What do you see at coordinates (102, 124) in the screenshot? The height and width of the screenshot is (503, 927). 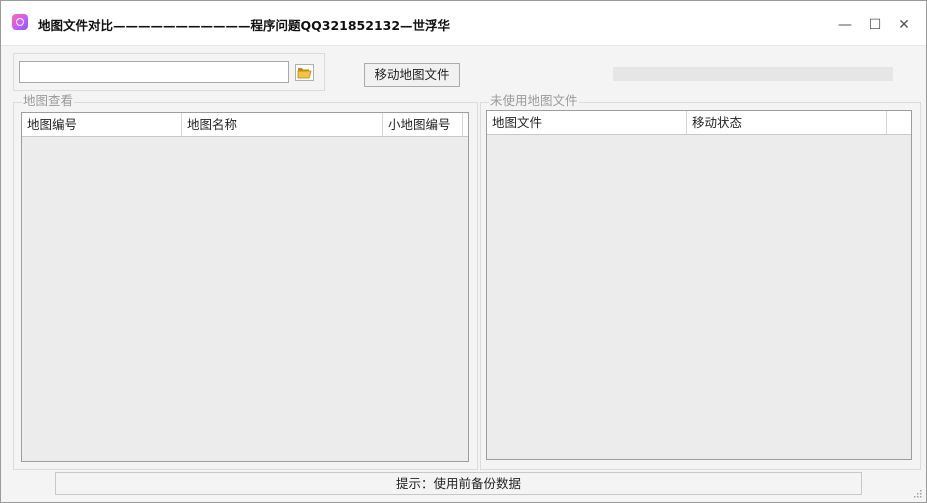 I see `column-map-id: 地图编号` at bounding box center [102, 124].